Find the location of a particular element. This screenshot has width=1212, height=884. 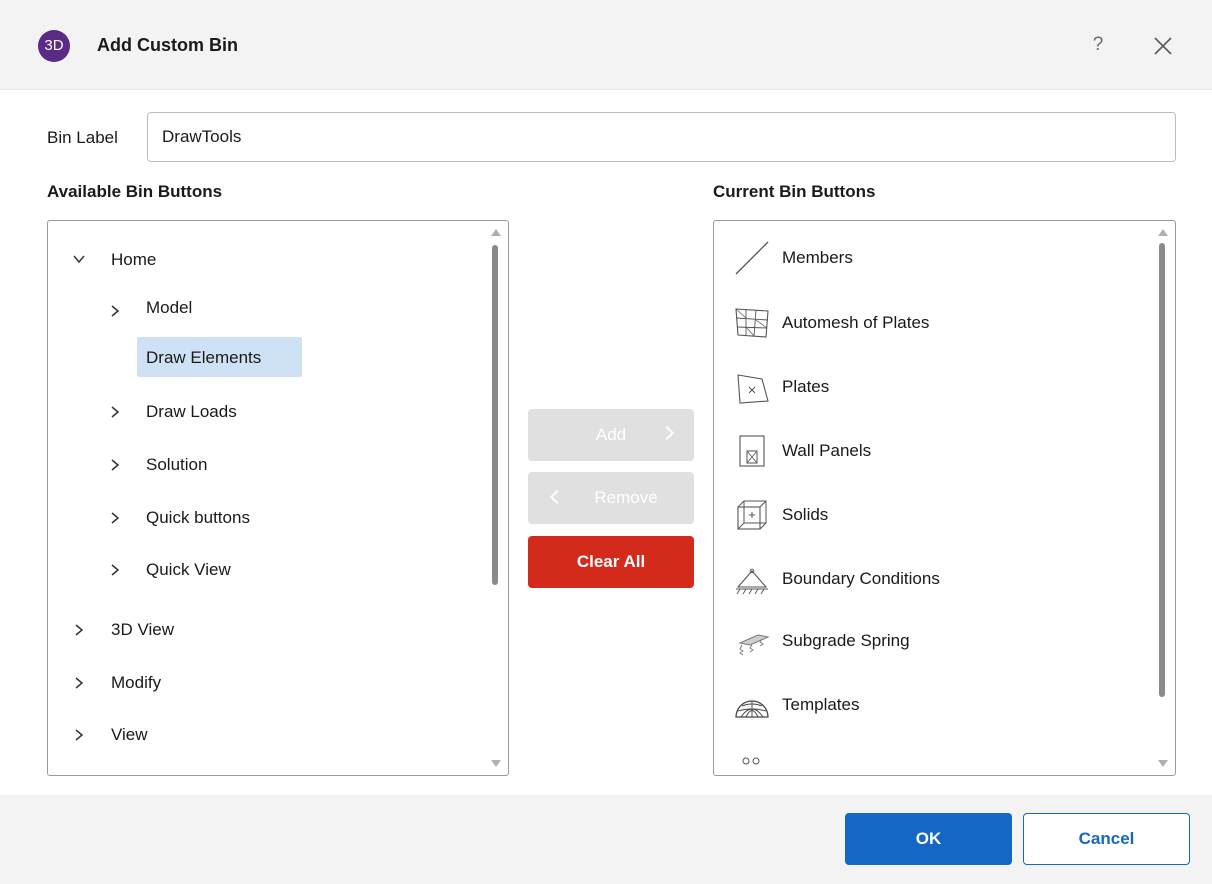

tree-item-modify: Modify is located at coordinates (136, 683).